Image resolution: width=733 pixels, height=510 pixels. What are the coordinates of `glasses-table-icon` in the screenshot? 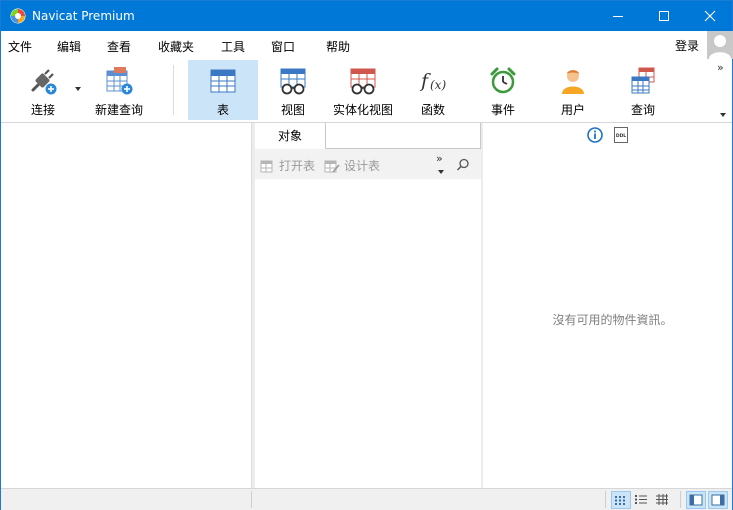 It's located at (293, 81).